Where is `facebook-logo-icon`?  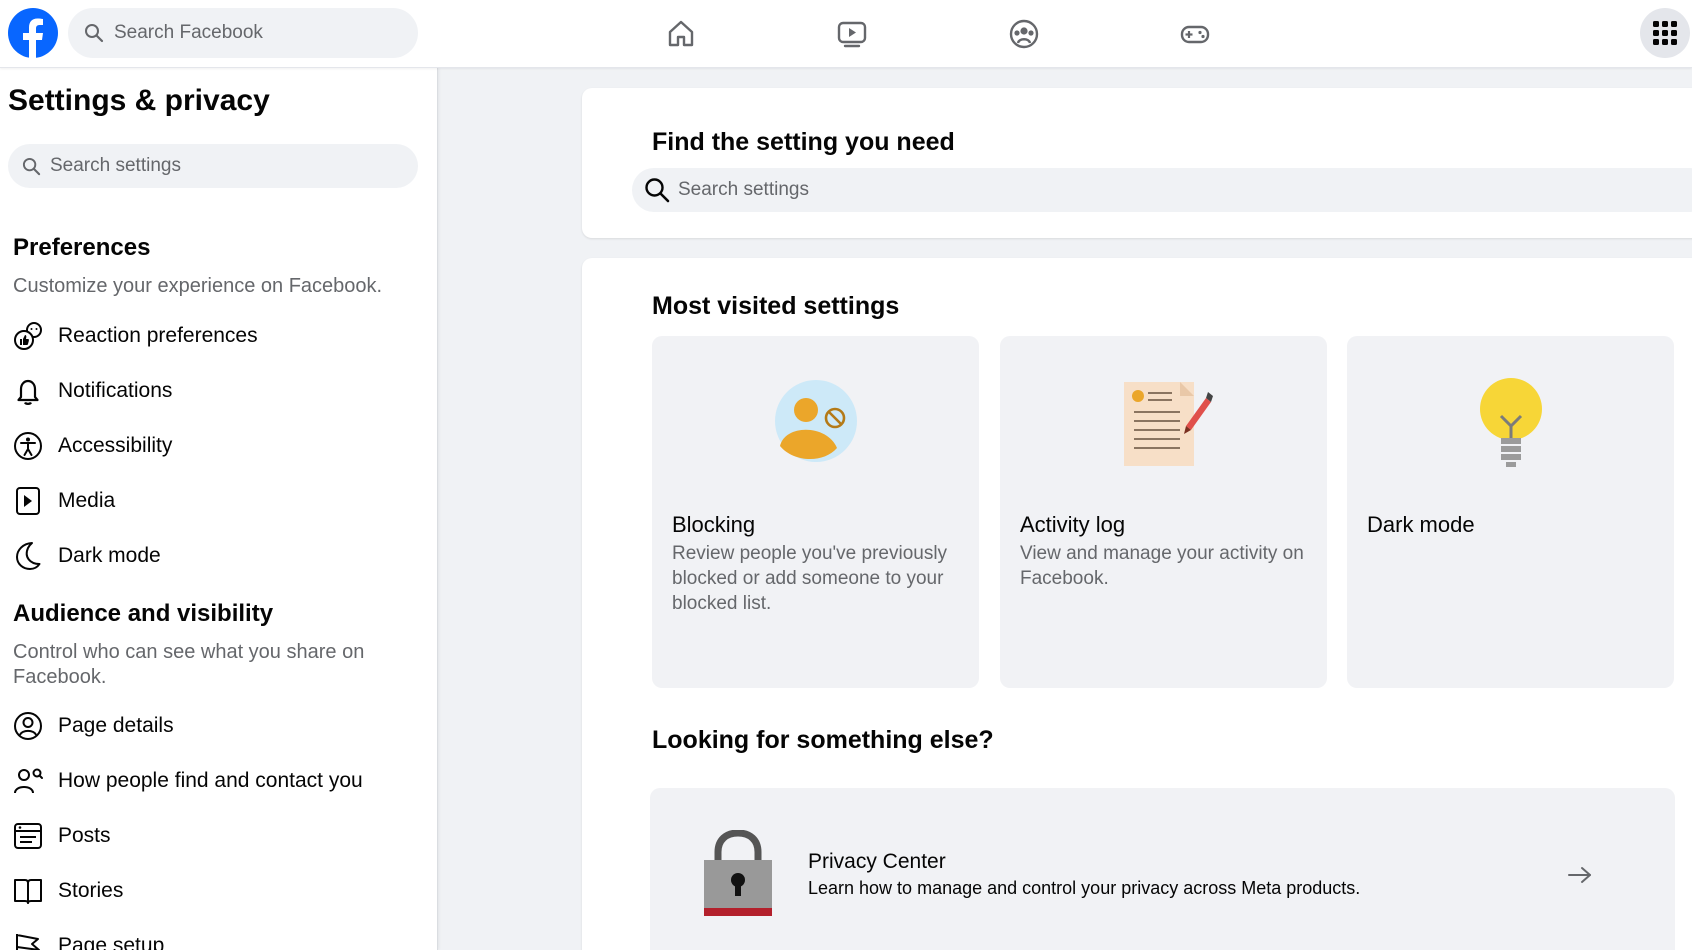
facebook-logo-icon is located at coordinates (33, 33).